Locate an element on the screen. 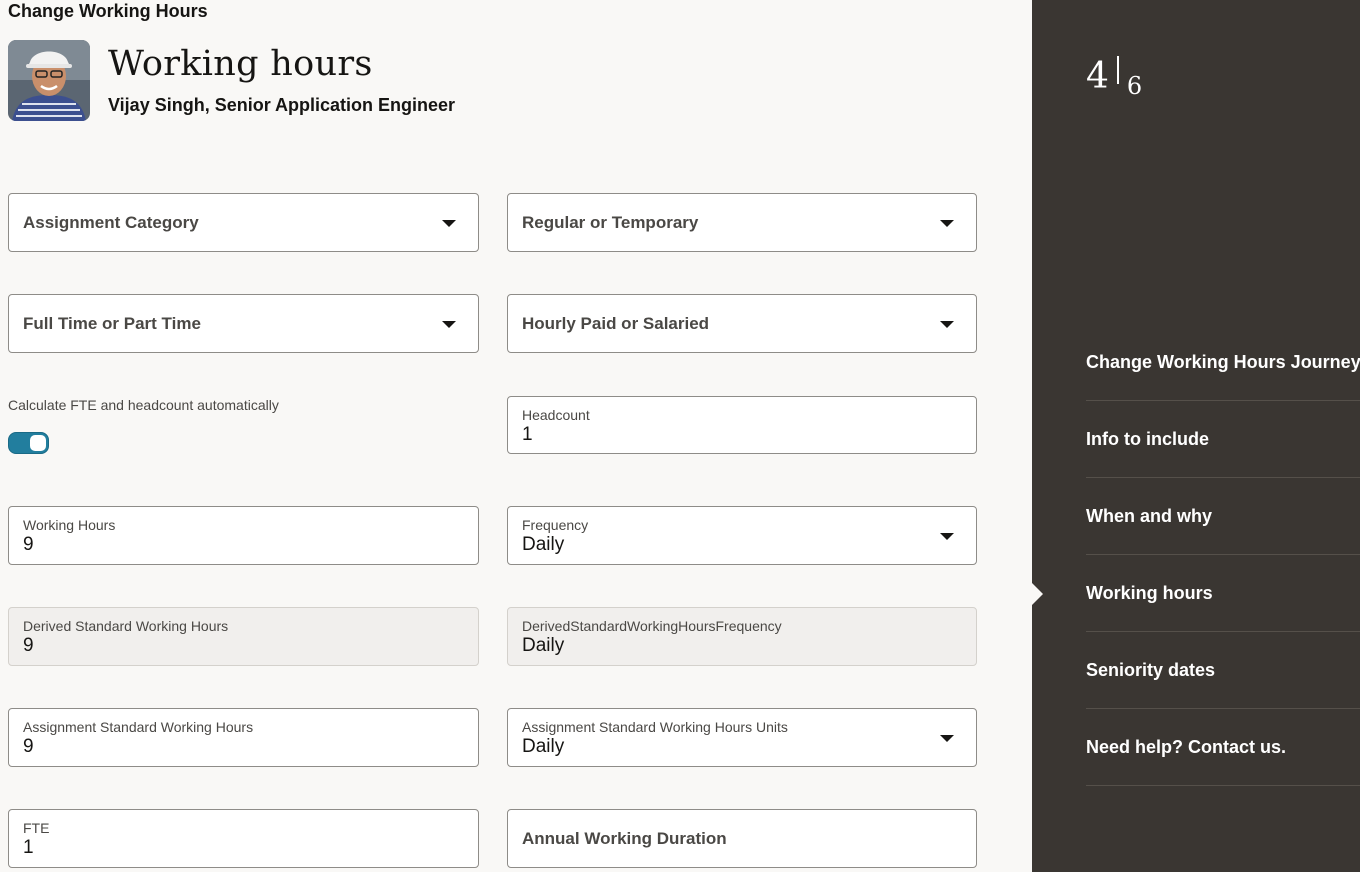 Image resolution: width=1360 pixels, height=872 pixels. derived-standard-working-hours-label: Derived Standard Working Hours is located at coordinates (126, 626).